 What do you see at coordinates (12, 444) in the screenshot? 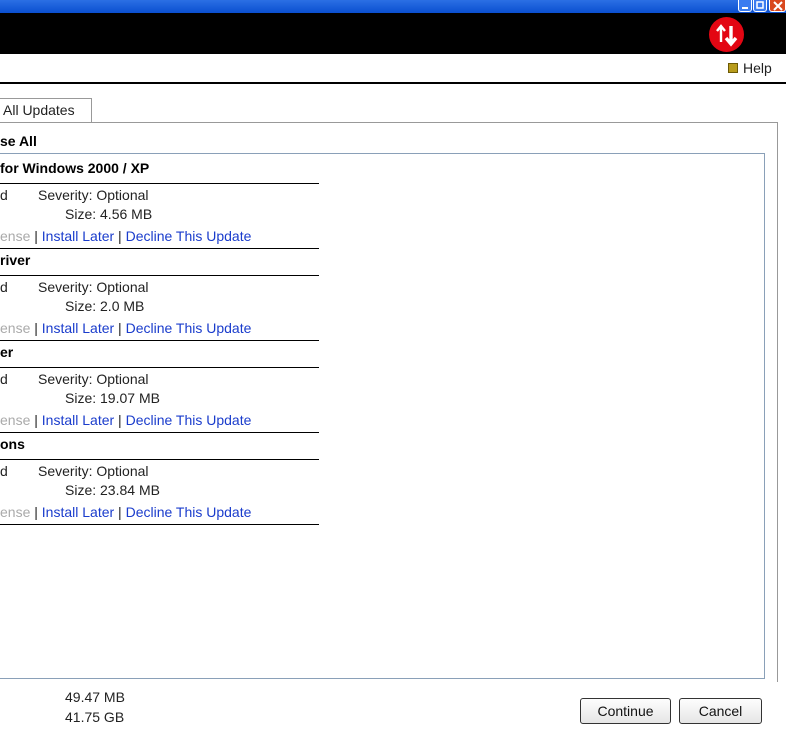
I see `update-title: ons` at bounding box center [12, 444].